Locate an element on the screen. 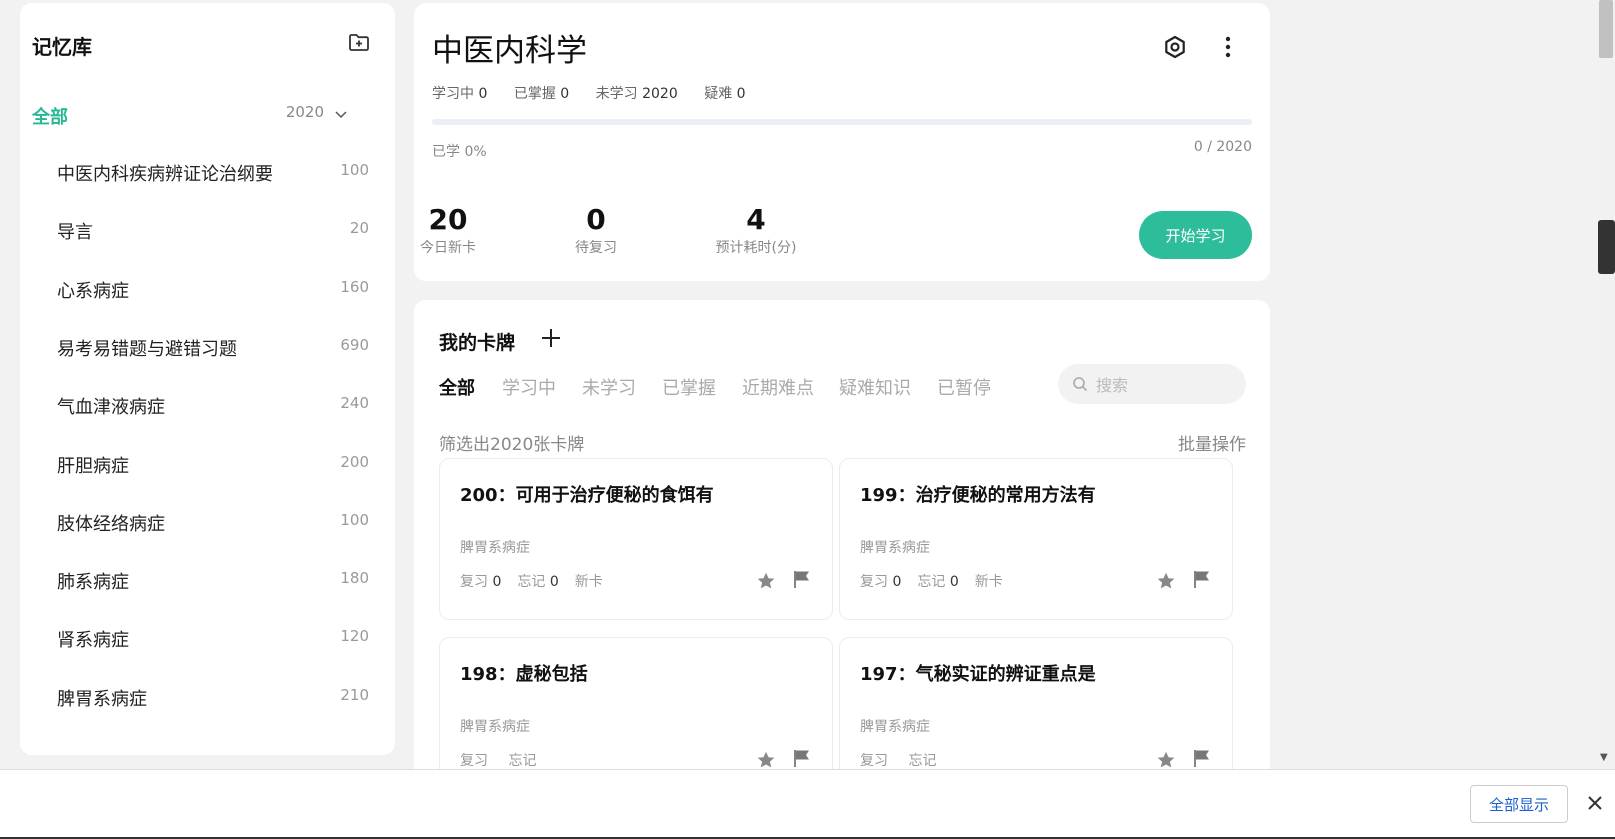 The height and width of the screenshot is (839, 1615). stat-estimated-time: 4 预计耗时(分) is located at coordinates (756, 231).